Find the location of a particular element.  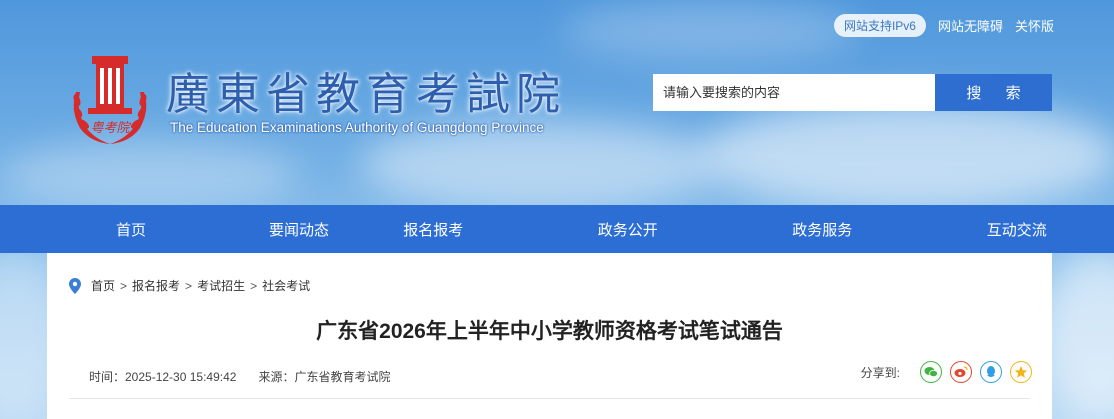

logo-emblem-icon: 粤考院 is located at coordinates (110, 100).